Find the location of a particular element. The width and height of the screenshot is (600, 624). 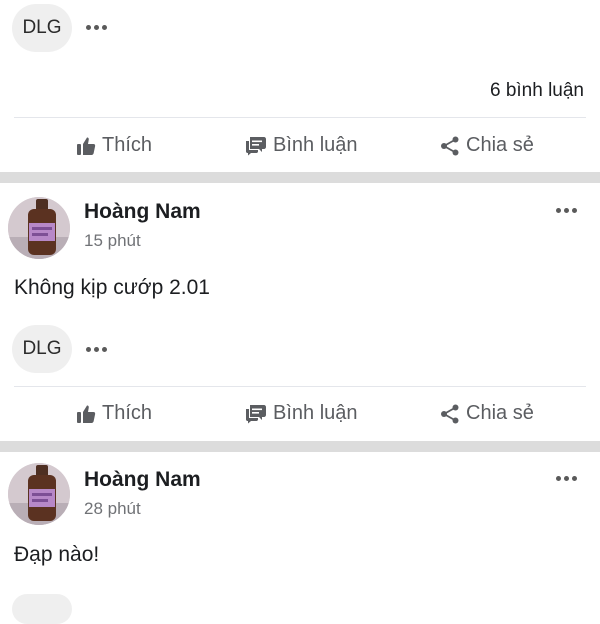

post-text: Không kịp cướp 2.01 is located at coordinates (112, 287).